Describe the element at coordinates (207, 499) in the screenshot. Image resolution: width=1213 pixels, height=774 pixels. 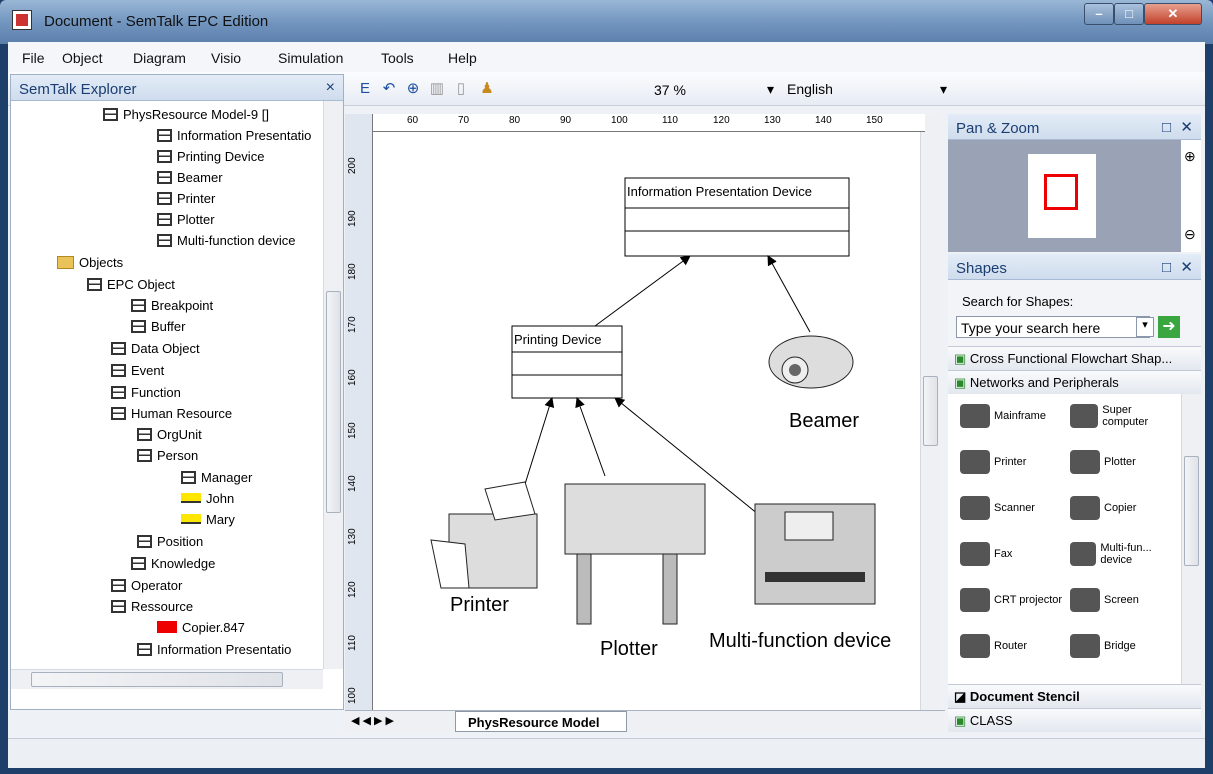
I see `tree-node: John` at that location.